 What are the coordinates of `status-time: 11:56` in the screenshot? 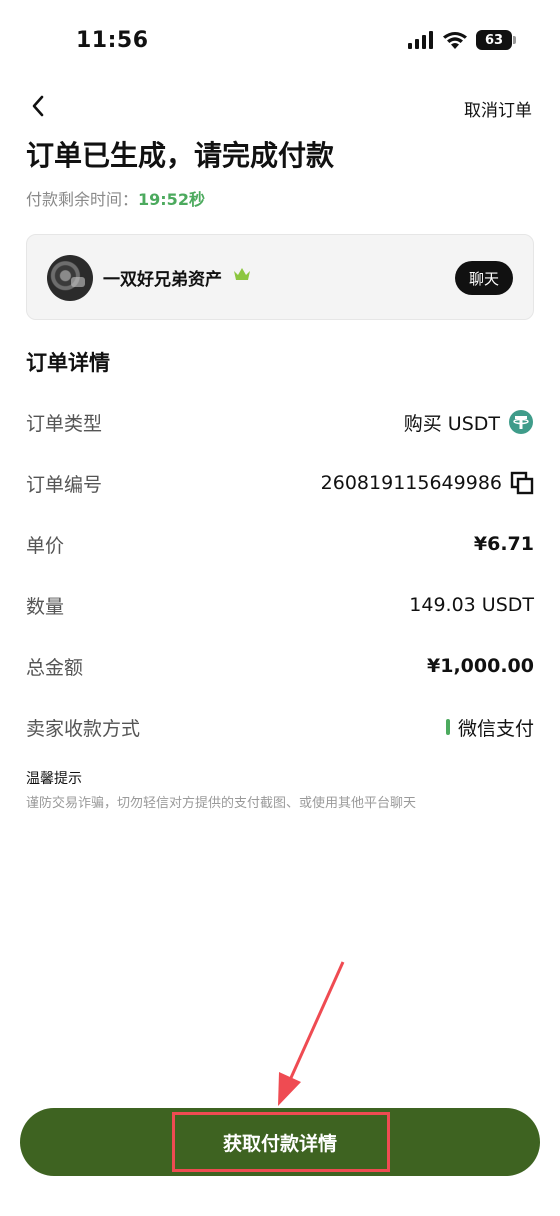 It's located at (112, 40).